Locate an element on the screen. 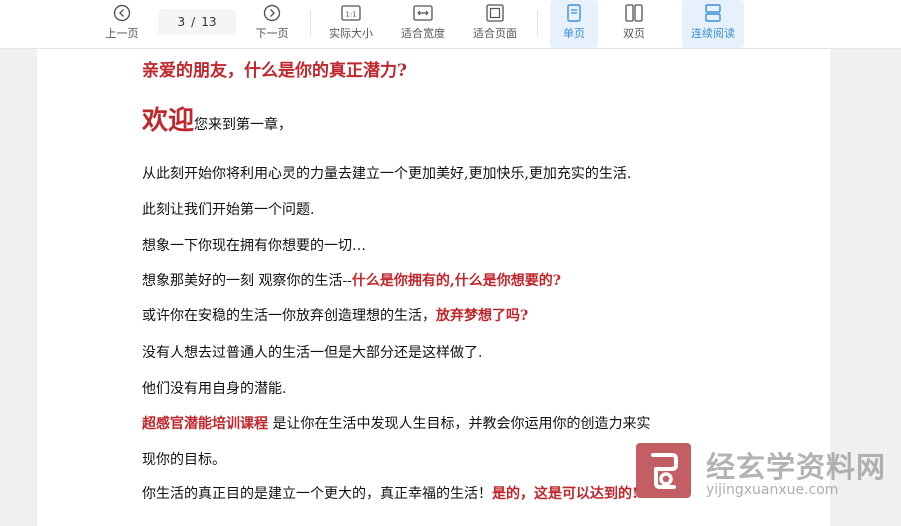 Image resolution: width=901 pixels, height=526 pixels. paragraph-line: 你生活的真正目的是建立一个更大的，真正幸福的生活！是的，这是可以达到的! is located at coordinates (390, 493).